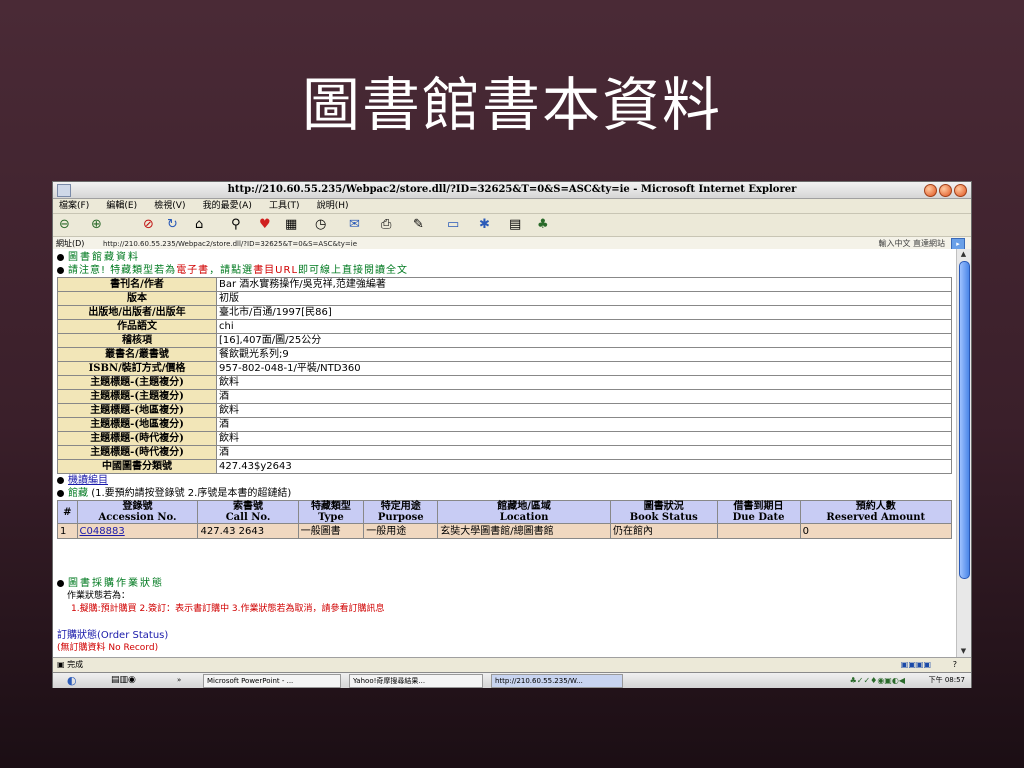 The image size is (1024, 768). What do you see at coordinates (74, 206) in the screenshot?
I see `menu-file: 檔案(F)` at bounding box center [74, 206].